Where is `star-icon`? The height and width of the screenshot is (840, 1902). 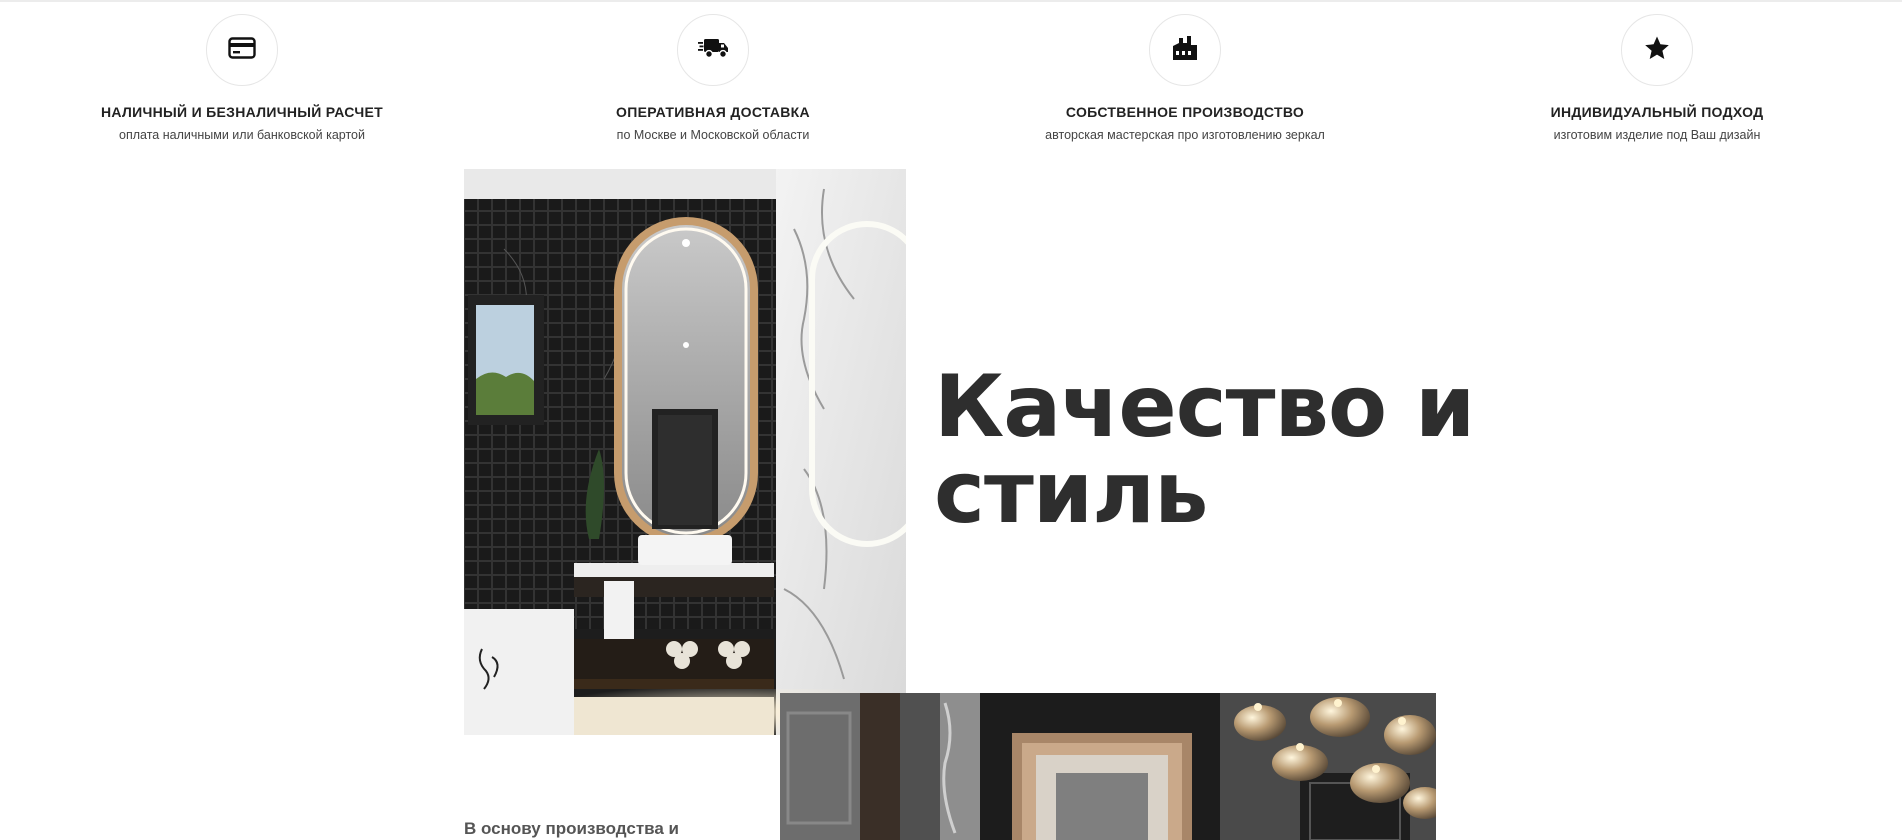 star-icon is located at coordinates (1657, 50).